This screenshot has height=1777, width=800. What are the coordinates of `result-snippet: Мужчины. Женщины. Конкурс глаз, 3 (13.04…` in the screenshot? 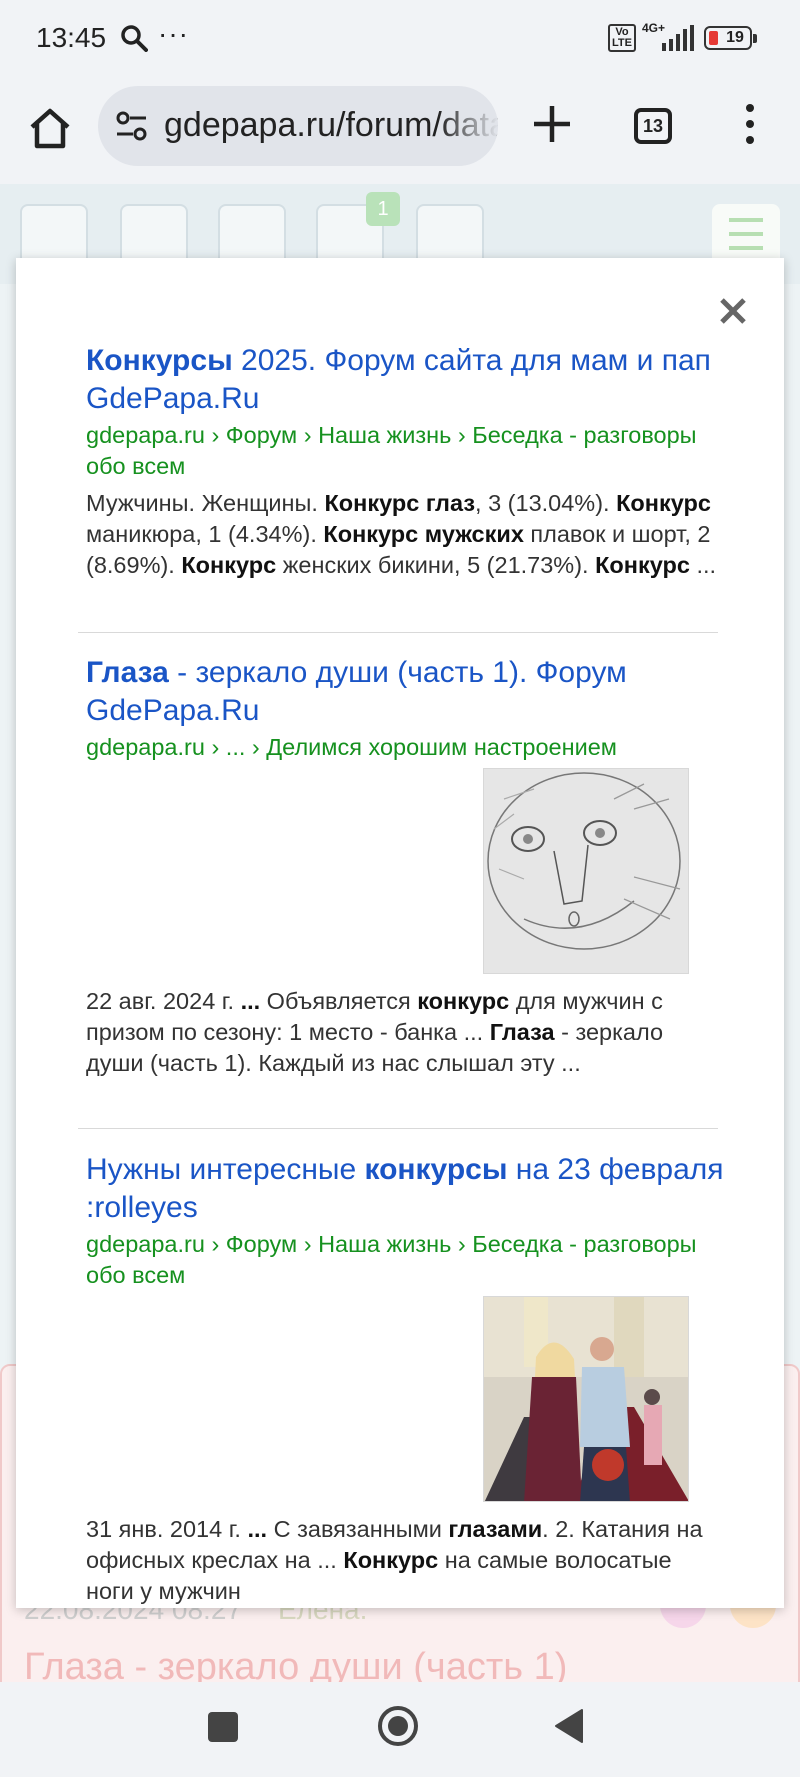 It's located at (401, 534).